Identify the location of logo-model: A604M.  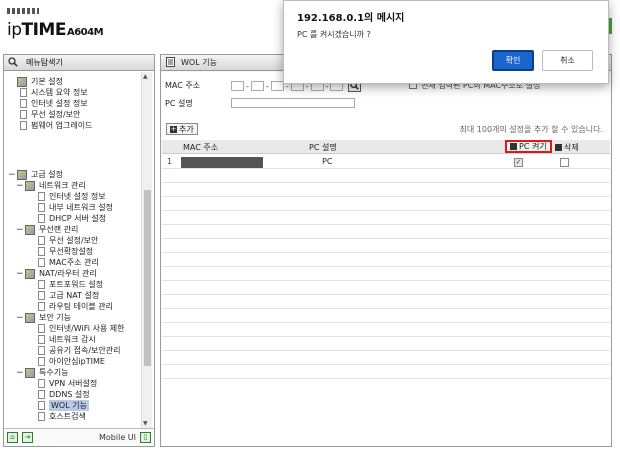
(85, 32).